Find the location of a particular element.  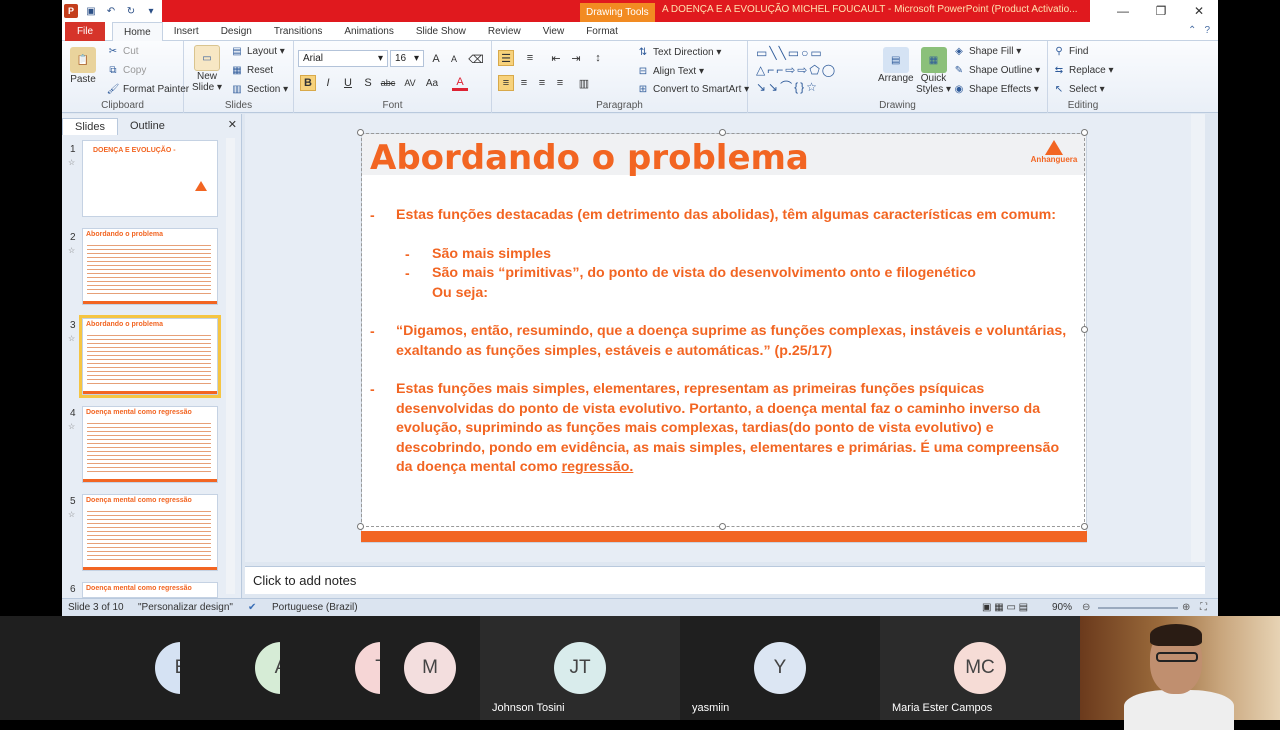

layout-button: ▤ Layout ▾ is located at coordinates (257, 51).